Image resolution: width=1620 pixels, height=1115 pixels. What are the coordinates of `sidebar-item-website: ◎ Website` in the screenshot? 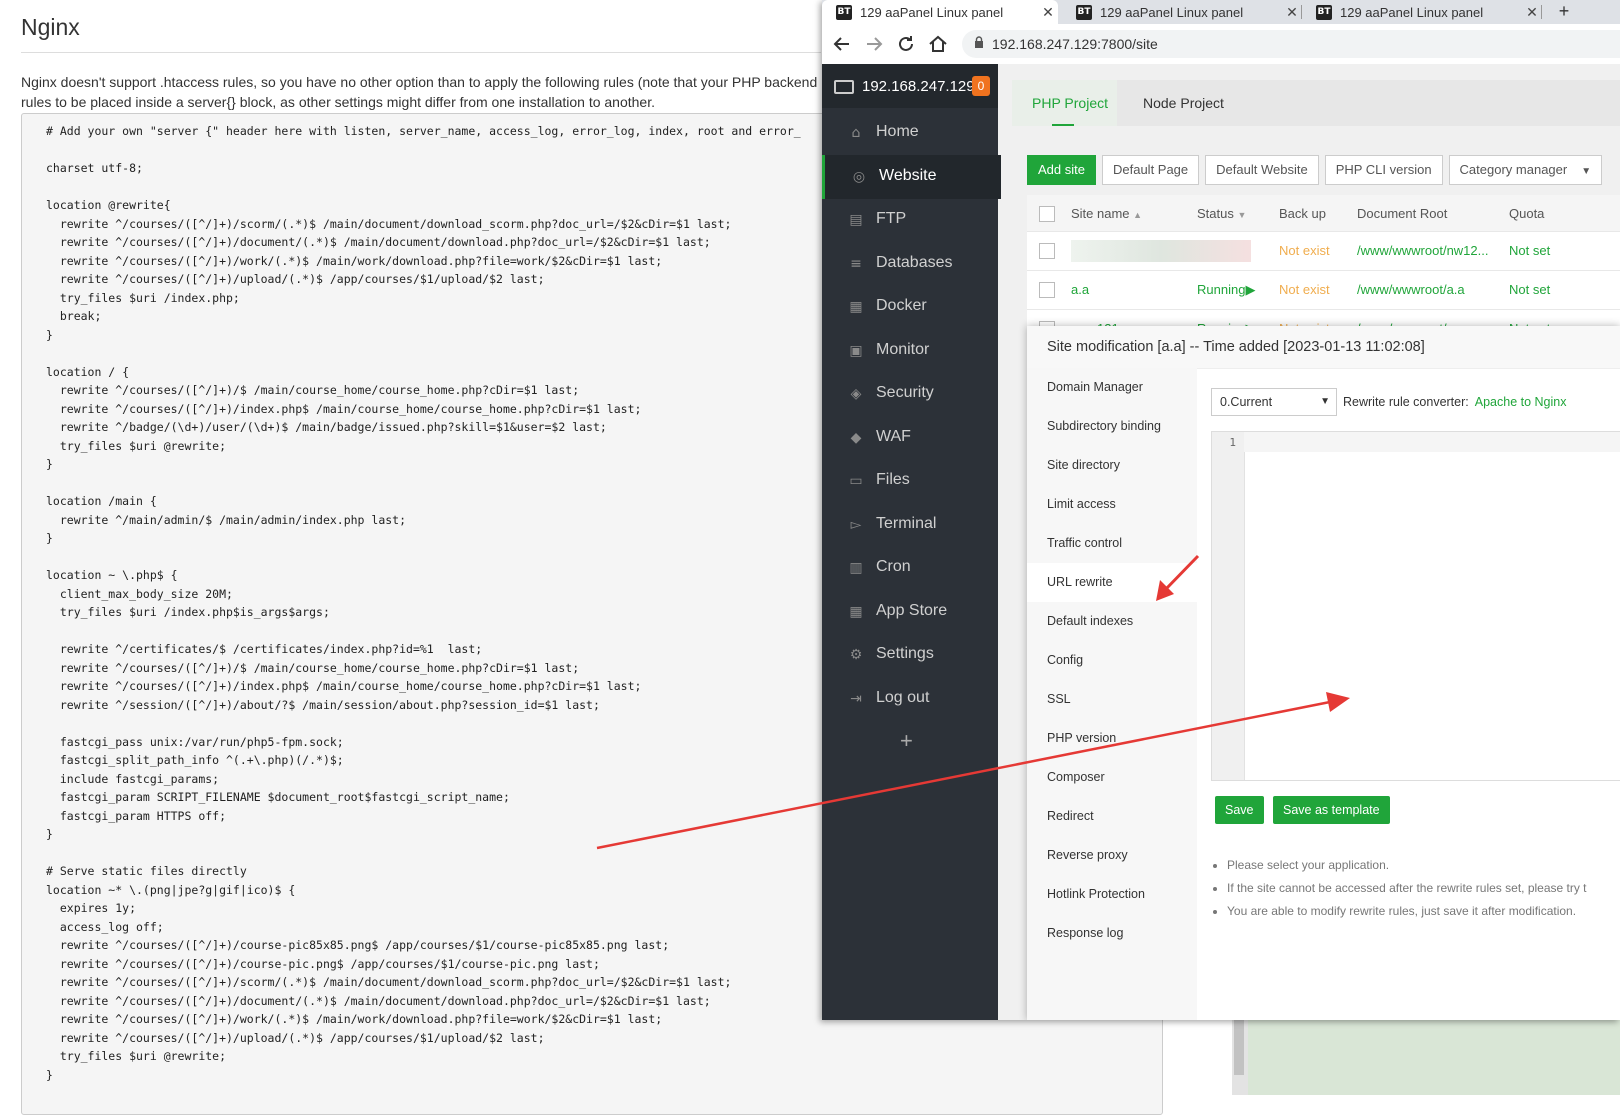 It's located at (911, 177).